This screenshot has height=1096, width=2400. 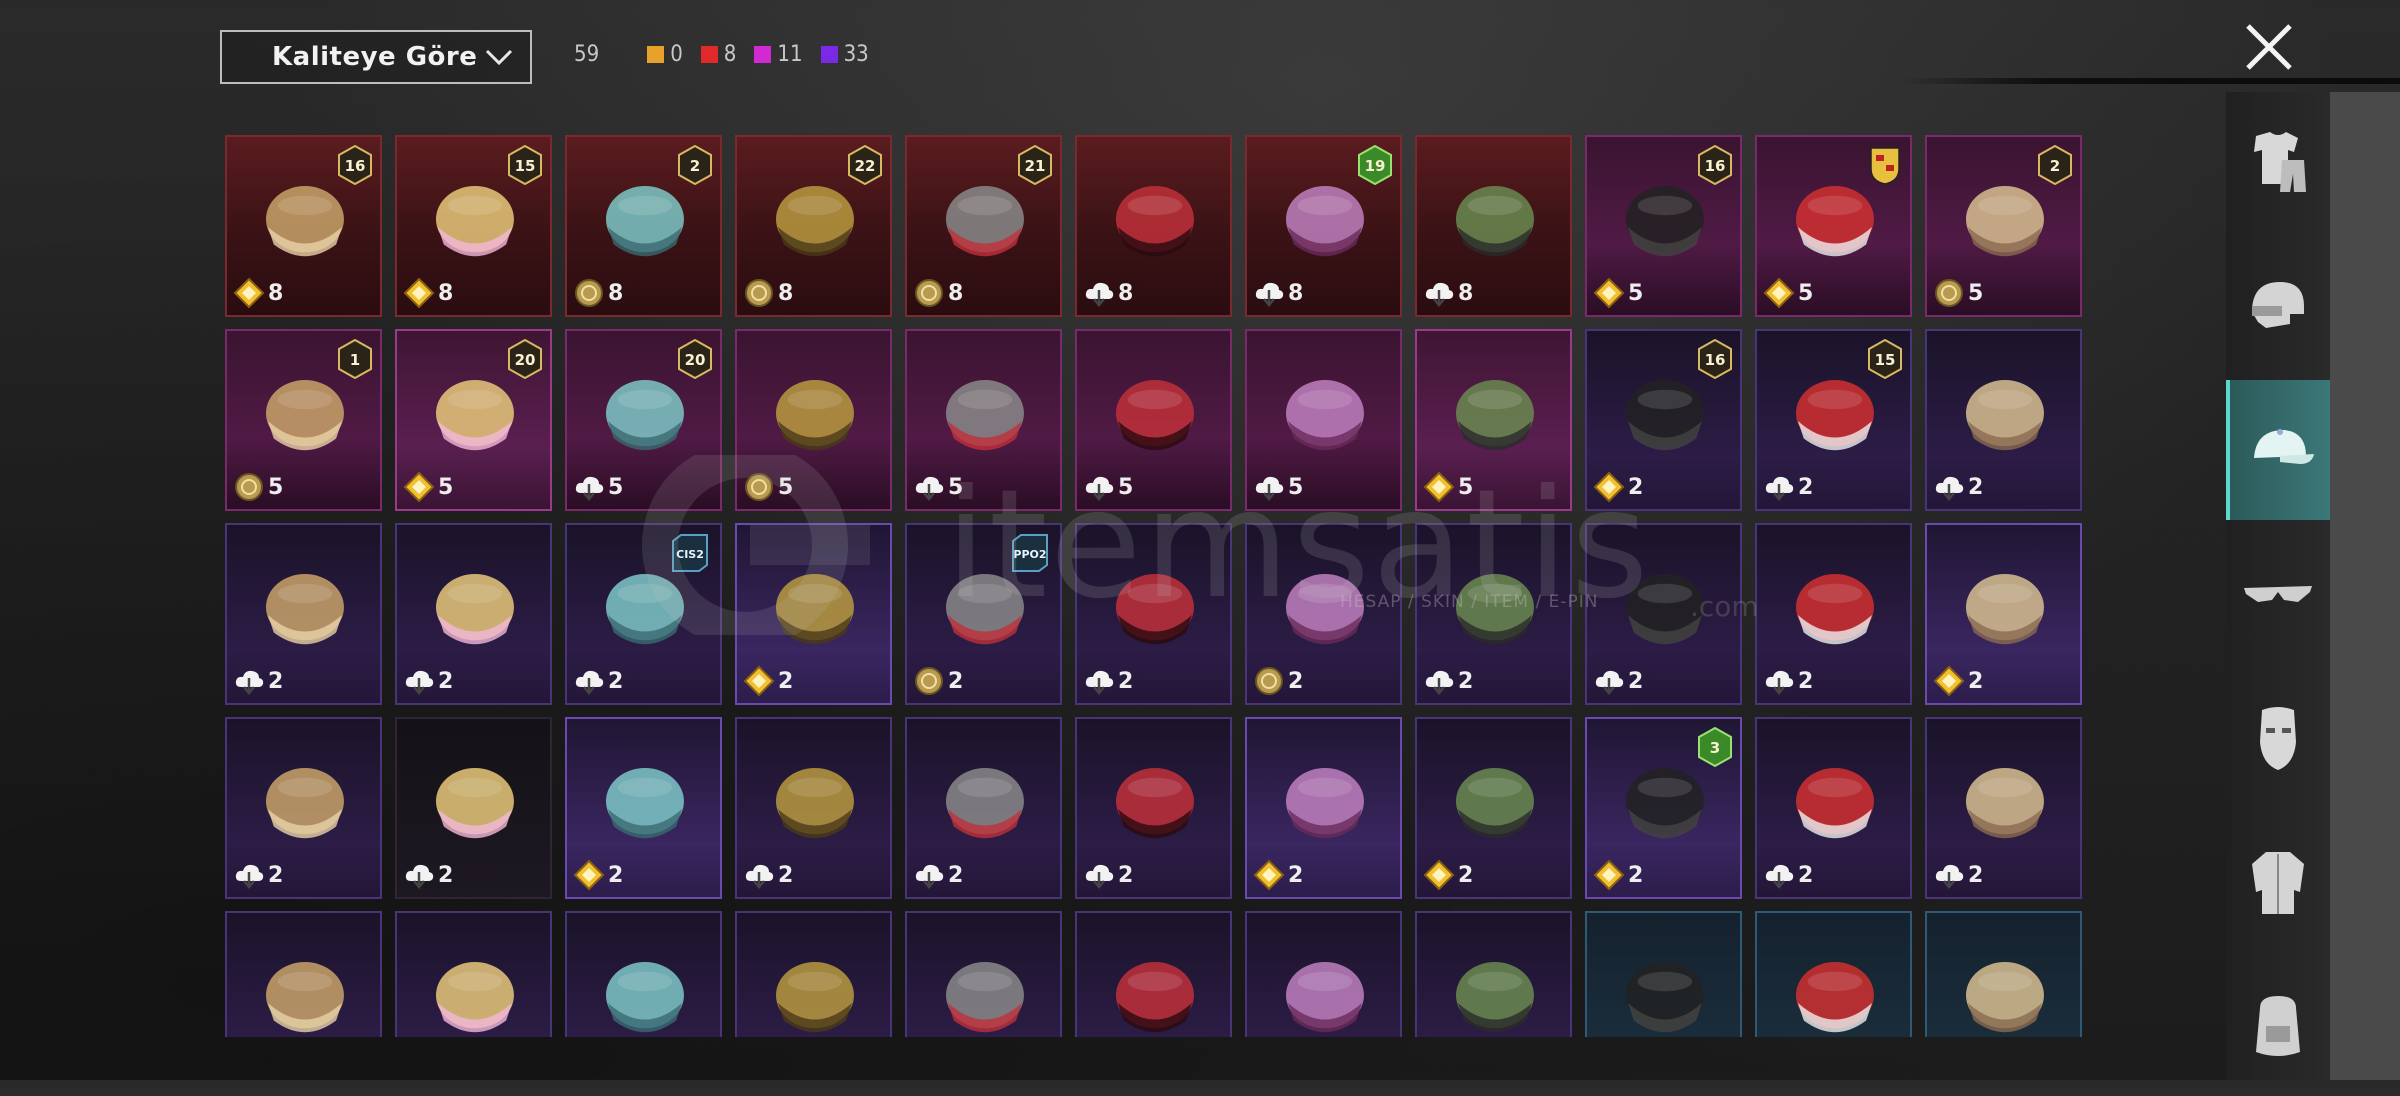 I want to click on item-slot: 32, so click(x=1663, y=808).